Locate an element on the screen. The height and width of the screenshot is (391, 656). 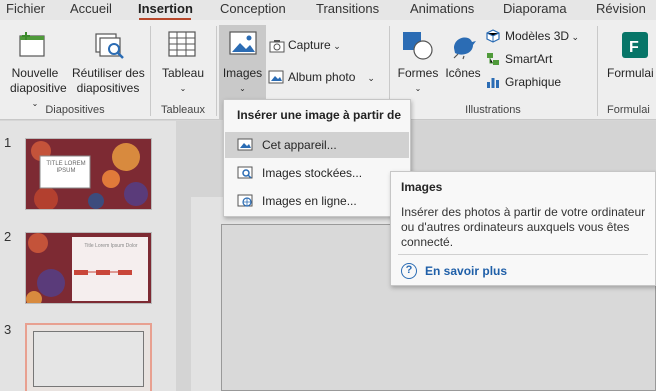
album-icon is located at coordinates (276, 77).